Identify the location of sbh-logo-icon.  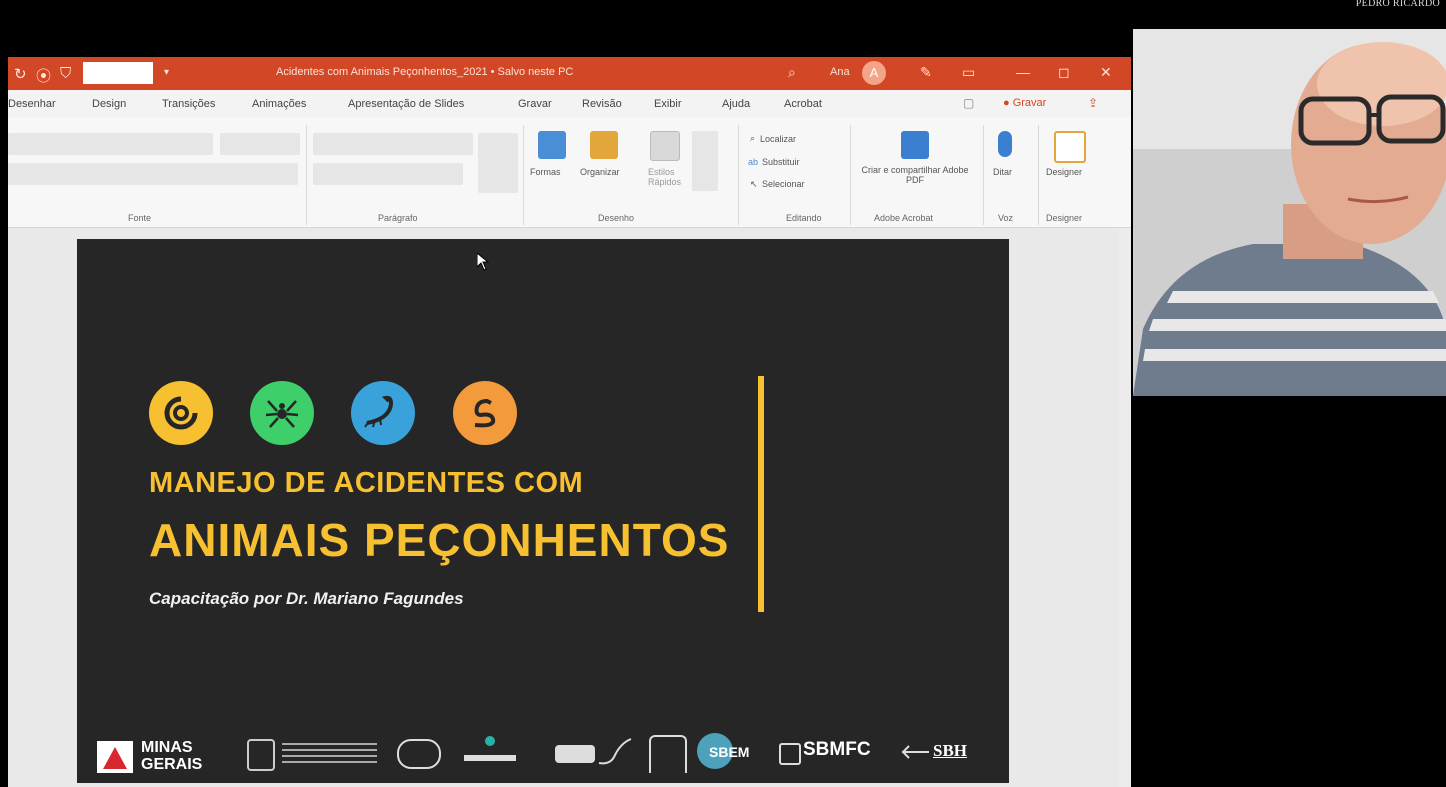
(916, 752).